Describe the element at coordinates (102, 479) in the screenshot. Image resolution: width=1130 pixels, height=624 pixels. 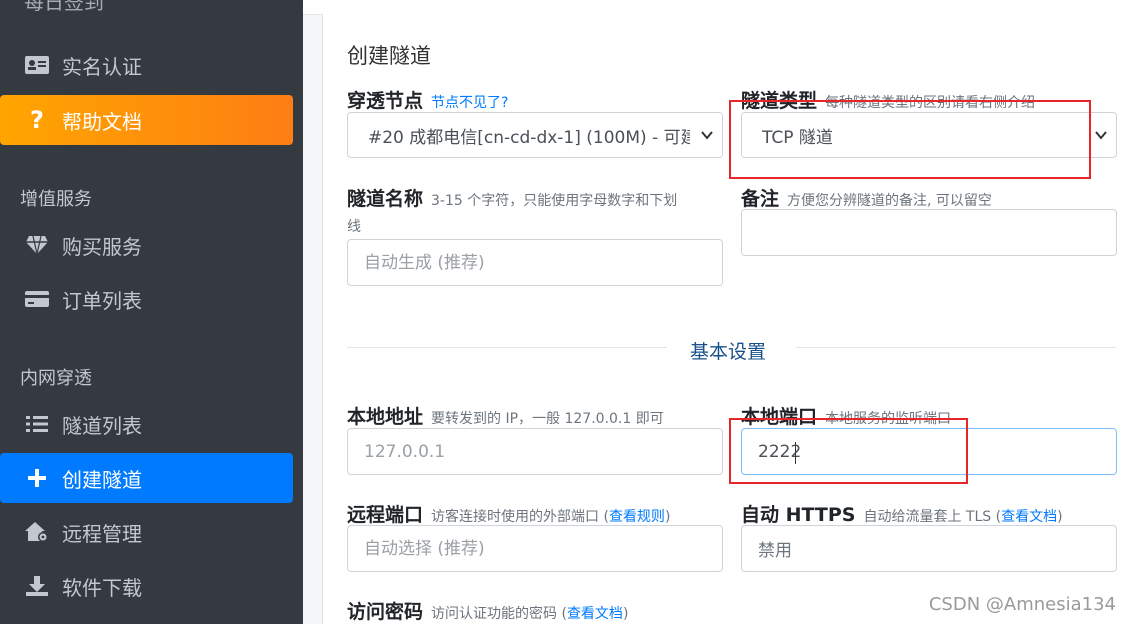
I see `sidebar-item-label: 创建隧道` at that location.